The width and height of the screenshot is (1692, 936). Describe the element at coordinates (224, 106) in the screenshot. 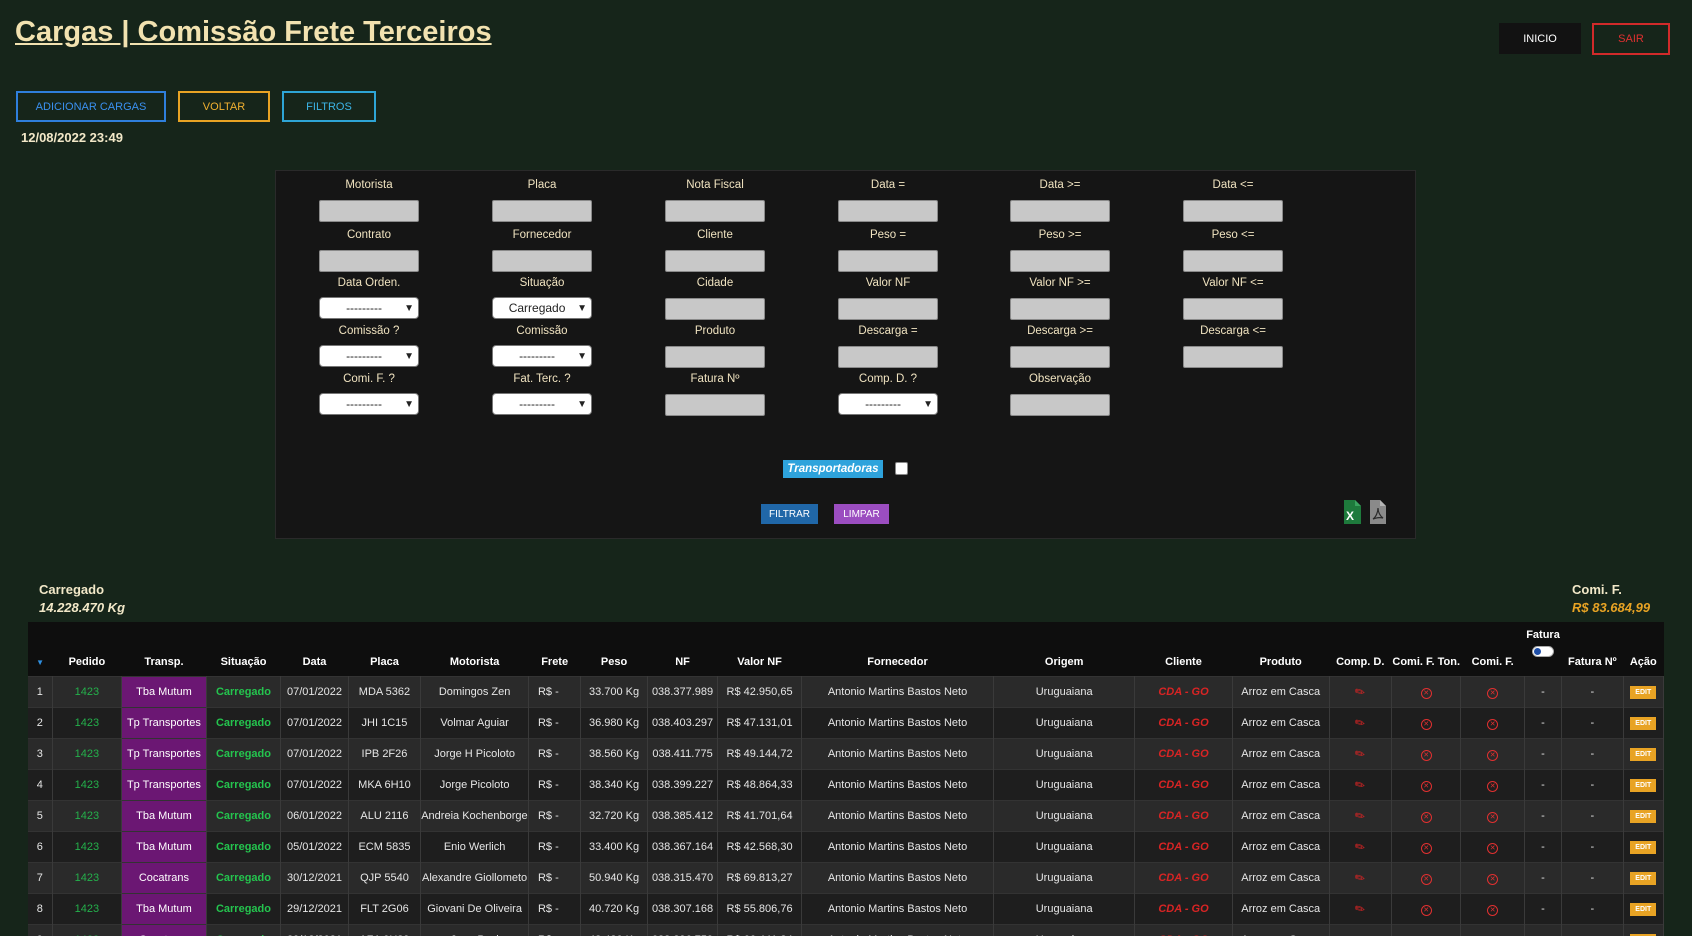

I see `voltar-button: VOLTAR` at that location.